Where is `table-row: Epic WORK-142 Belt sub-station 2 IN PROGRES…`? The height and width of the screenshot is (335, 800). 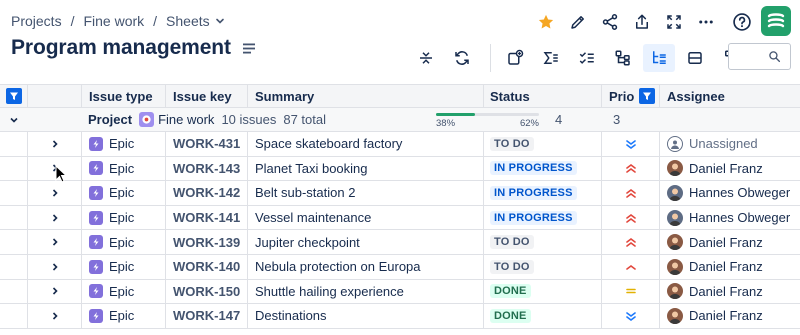 table-row: Epic WORK-142 Belt sub-station 2 IN PROGRES… is located at coordinates (400, 193).